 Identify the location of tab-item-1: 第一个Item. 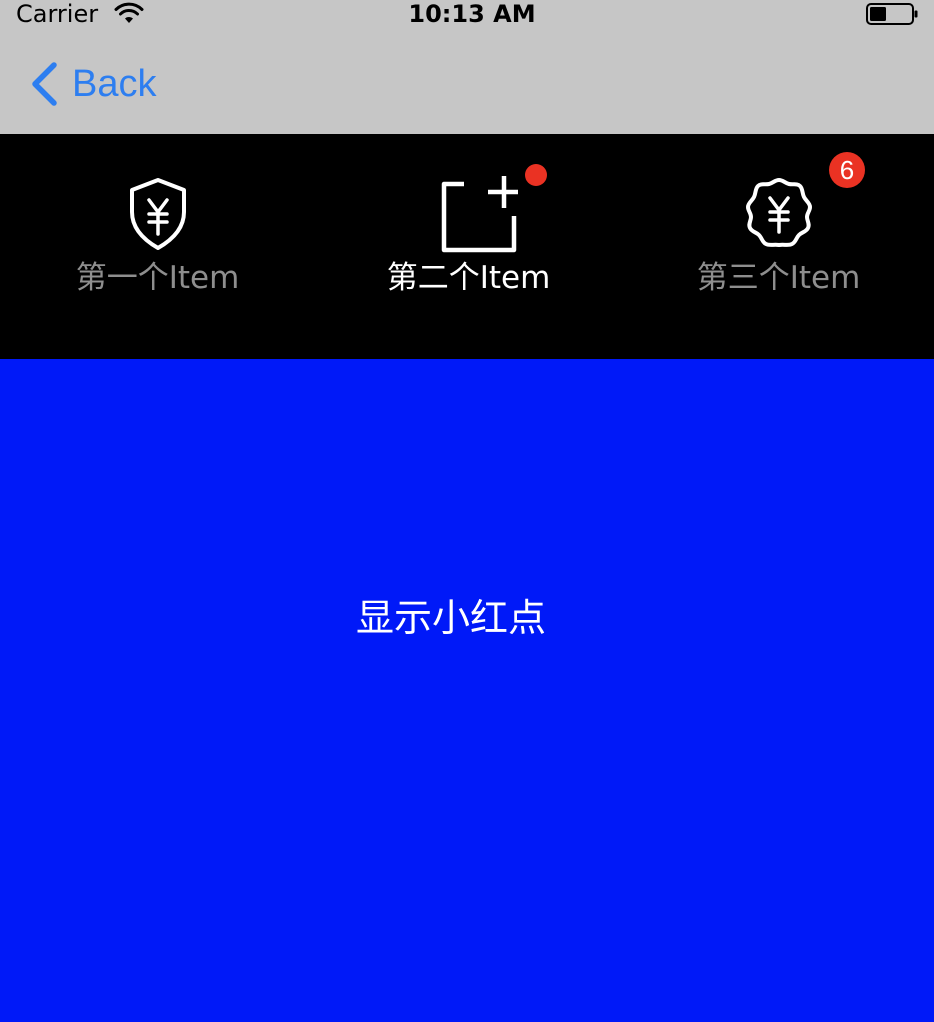
(157, 246).